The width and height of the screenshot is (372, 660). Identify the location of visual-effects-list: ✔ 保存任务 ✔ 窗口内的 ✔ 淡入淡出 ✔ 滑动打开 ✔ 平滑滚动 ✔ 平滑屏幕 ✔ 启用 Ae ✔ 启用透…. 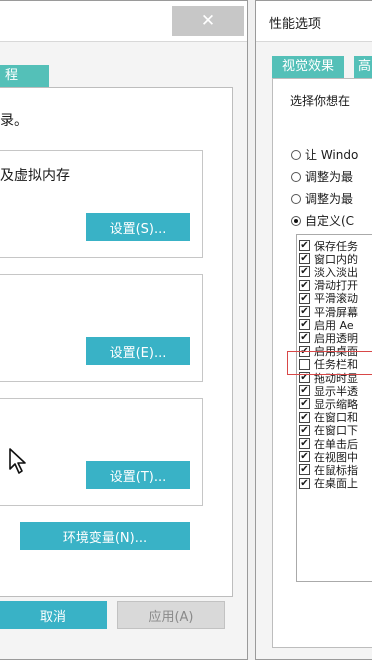
(334, 408).